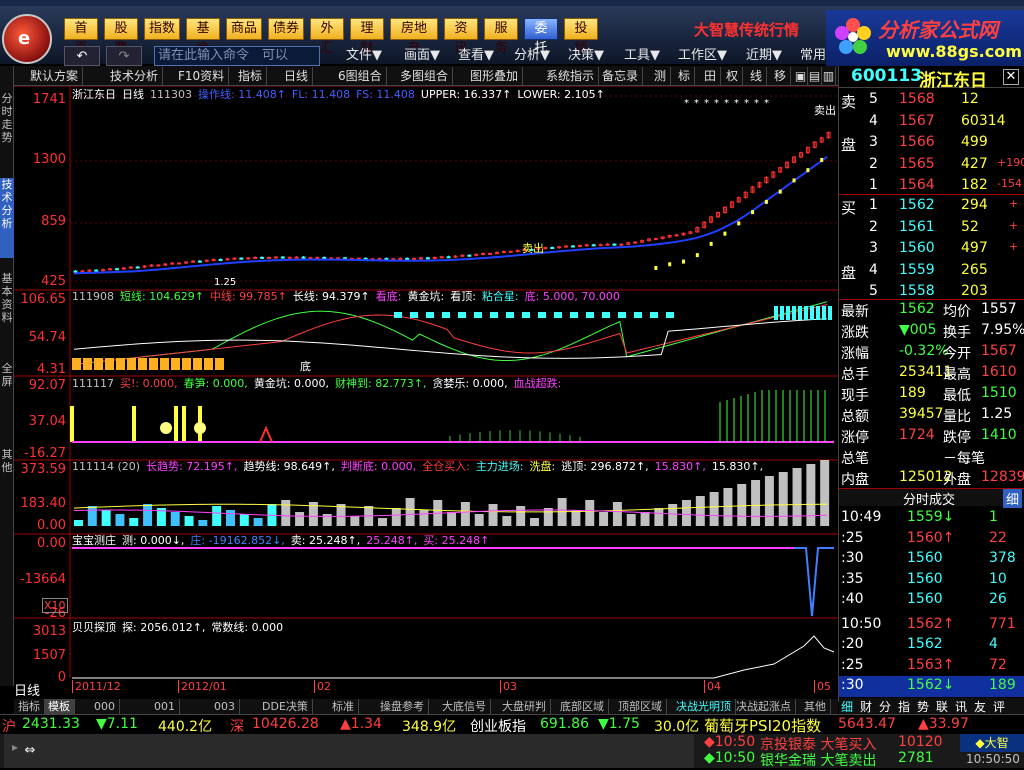  What do you see at coordinates (285, 724) in the screenshot?
I see `sz-index: 10426.28` at bounding box center [285, 724].